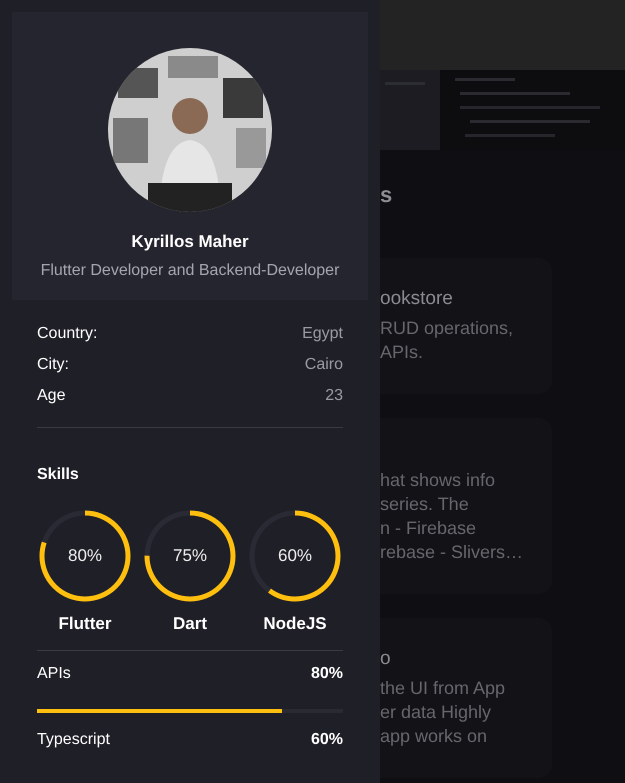 This screenshot has width=625, height=783. What do you see at coordinates (189, 624) in the screenshot?
I see `skill-label: Dart` at bounding box center [189, 624].